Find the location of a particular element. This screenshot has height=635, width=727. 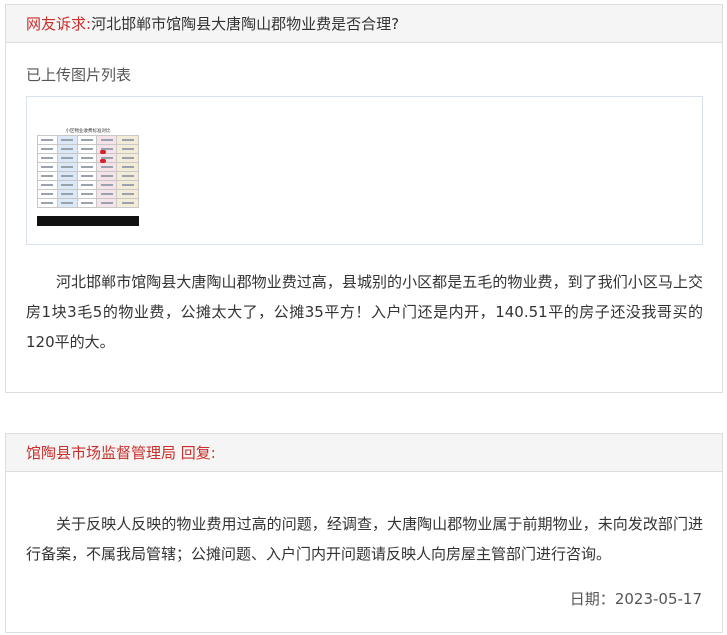

date-label: 日期： is located at coordinates (592, 599).